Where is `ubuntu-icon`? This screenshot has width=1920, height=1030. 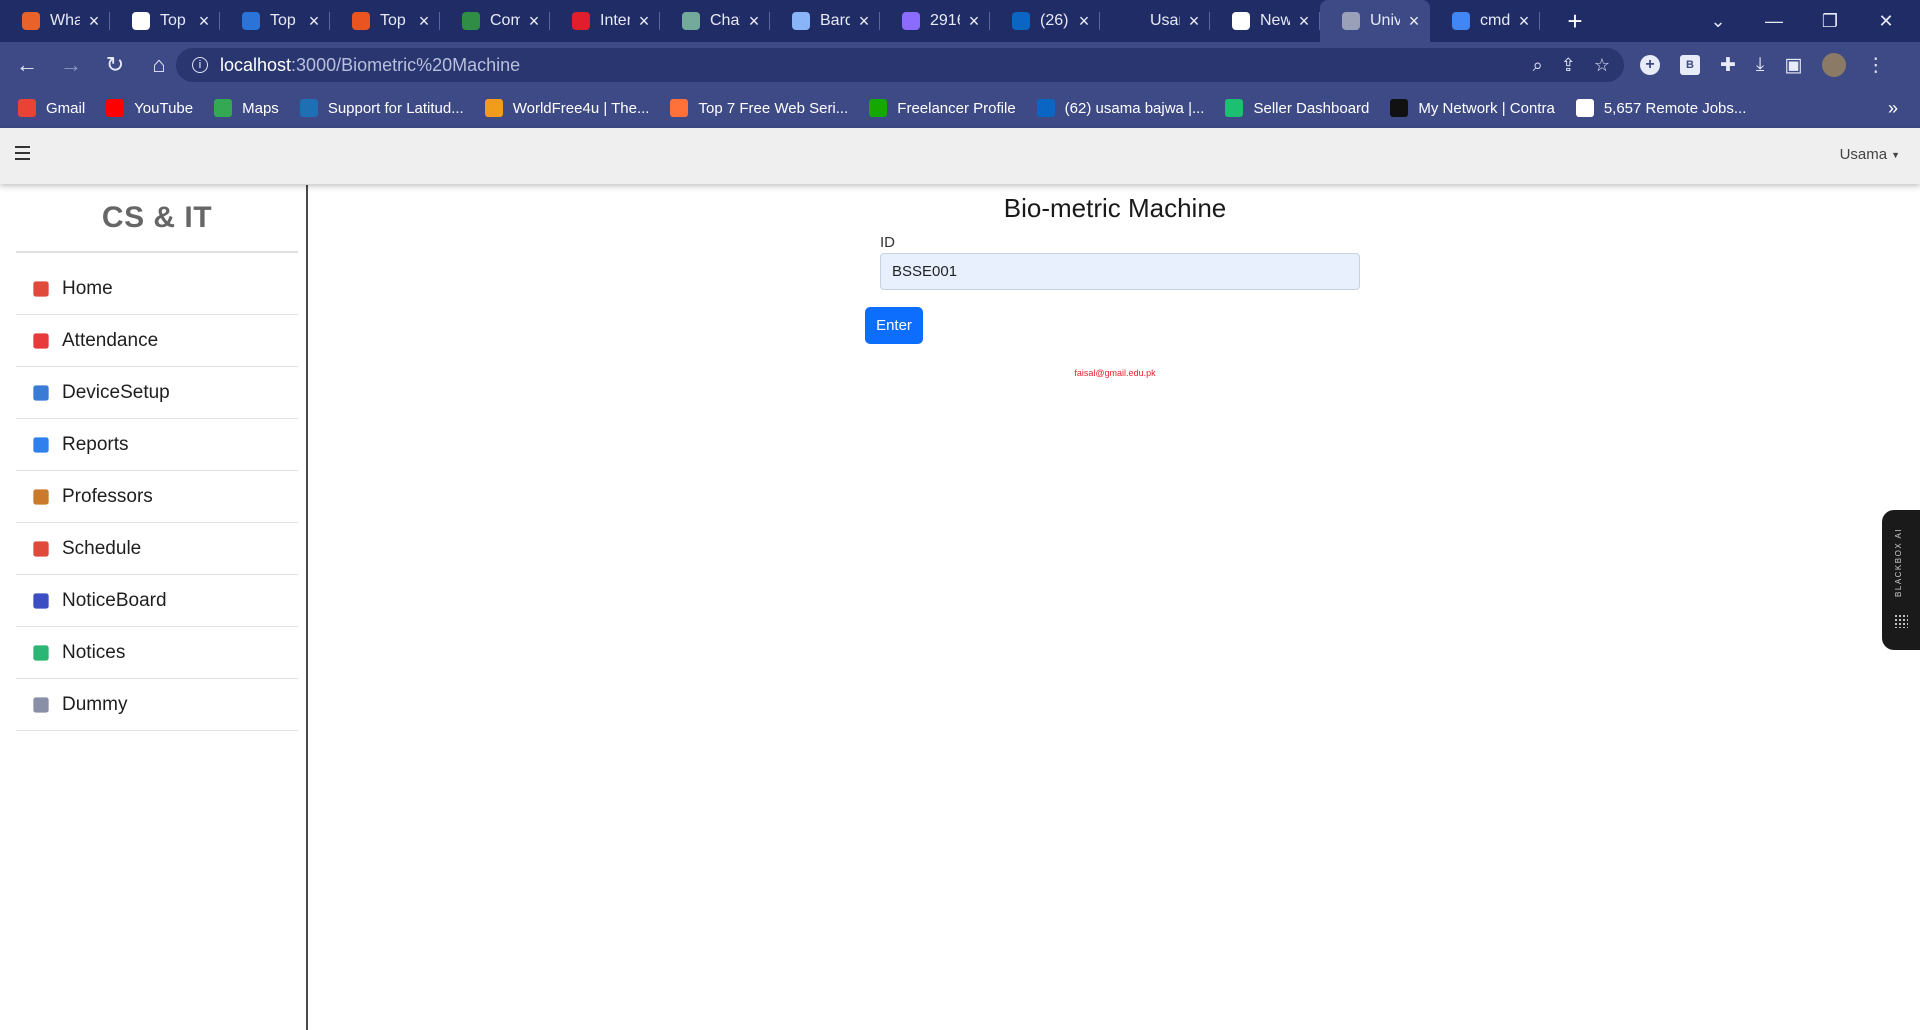
ubuntu-icon is located at coordinates (361, 21).